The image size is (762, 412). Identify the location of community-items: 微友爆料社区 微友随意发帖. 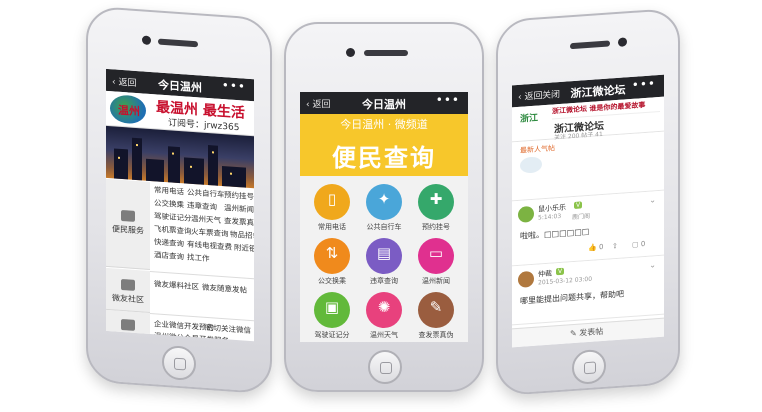
(203, 291).